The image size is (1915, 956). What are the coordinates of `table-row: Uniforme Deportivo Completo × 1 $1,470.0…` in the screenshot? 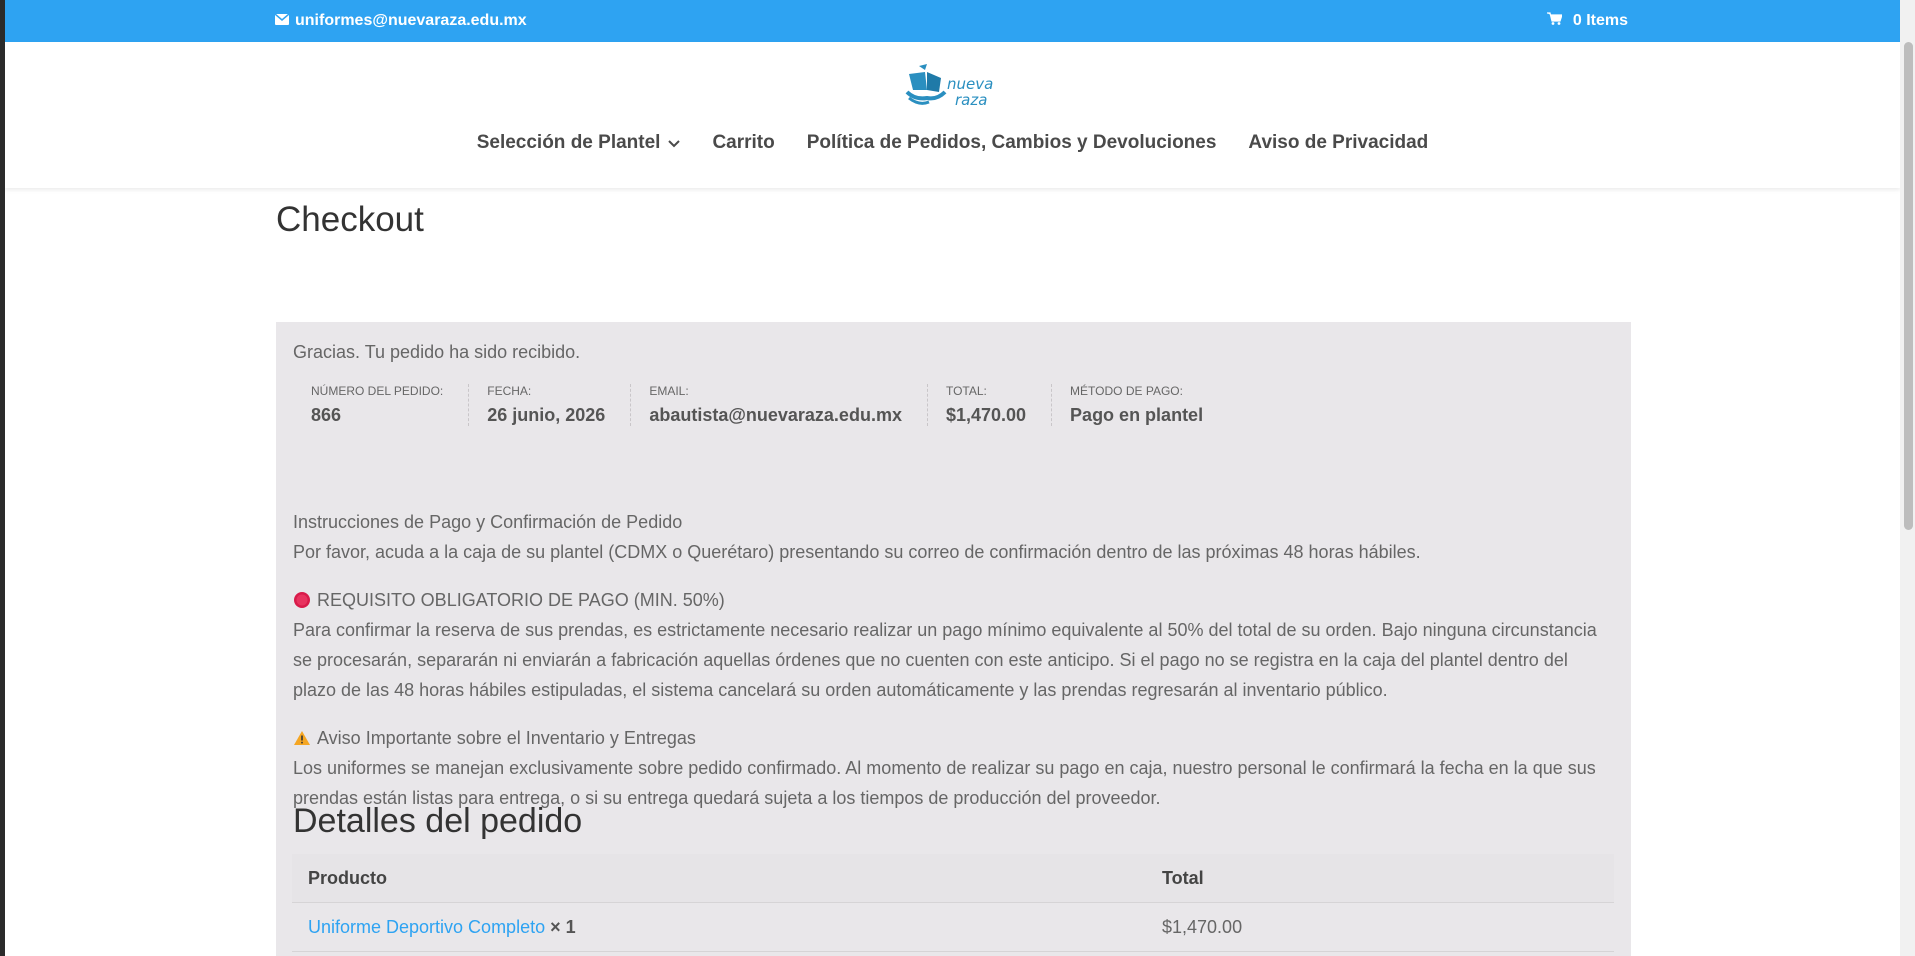 It's located at (953, 927).